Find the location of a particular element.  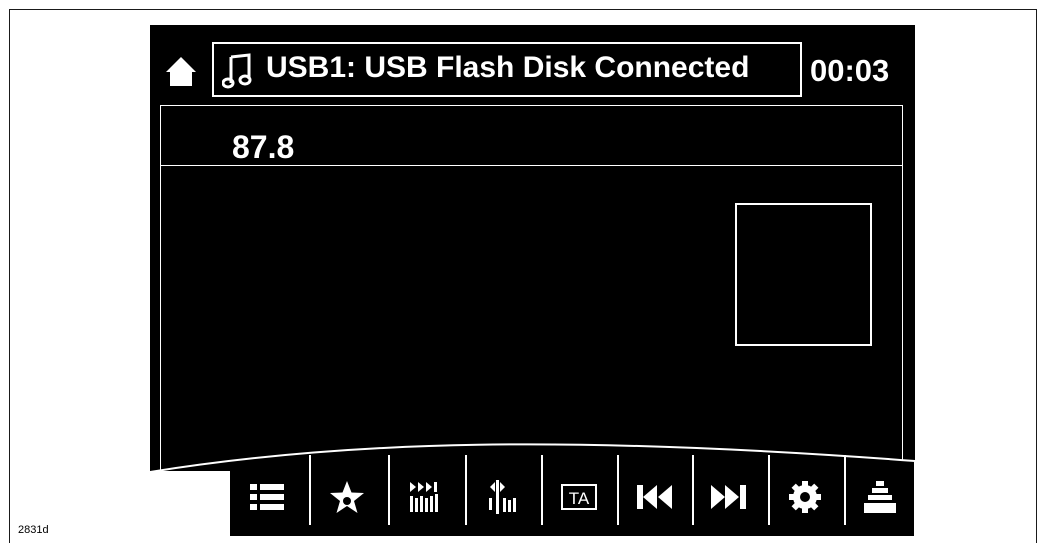

star-icon is located at coordinates (347, 497).